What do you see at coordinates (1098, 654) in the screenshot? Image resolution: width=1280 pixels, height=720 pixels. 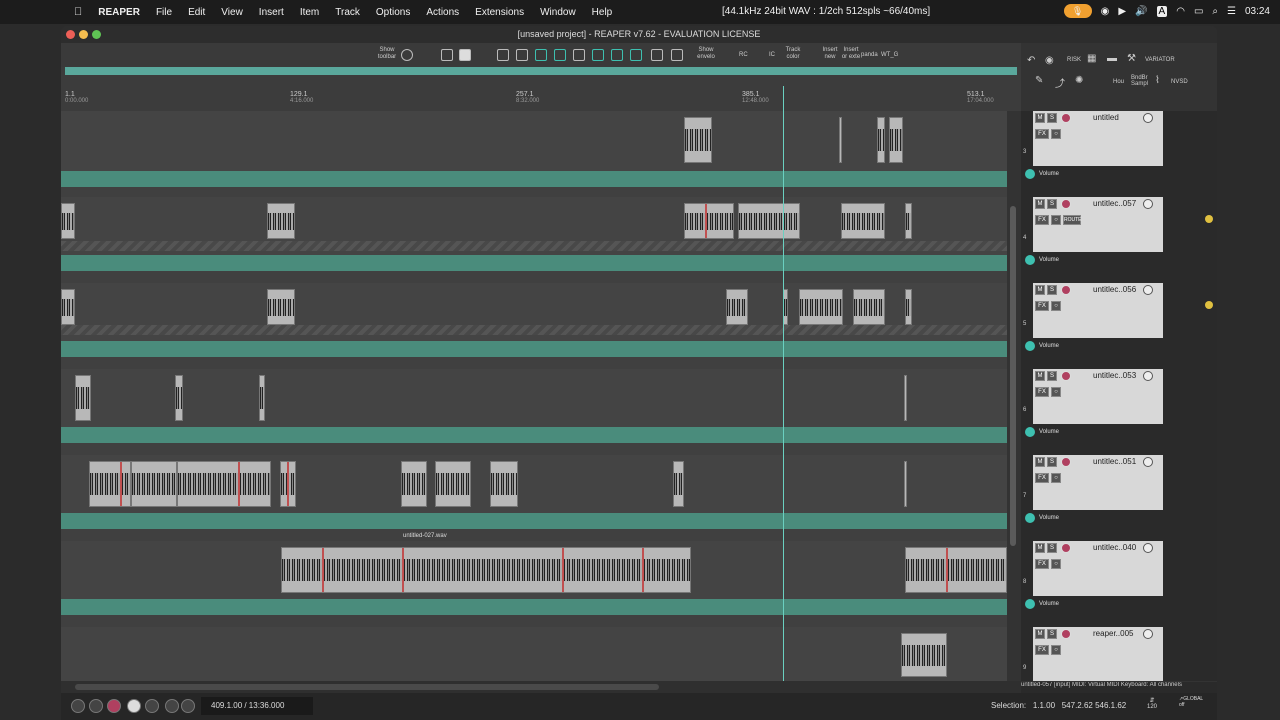 I see `track-panel: M S reaper..005 FX ○` at bounding box center [1098, 654].